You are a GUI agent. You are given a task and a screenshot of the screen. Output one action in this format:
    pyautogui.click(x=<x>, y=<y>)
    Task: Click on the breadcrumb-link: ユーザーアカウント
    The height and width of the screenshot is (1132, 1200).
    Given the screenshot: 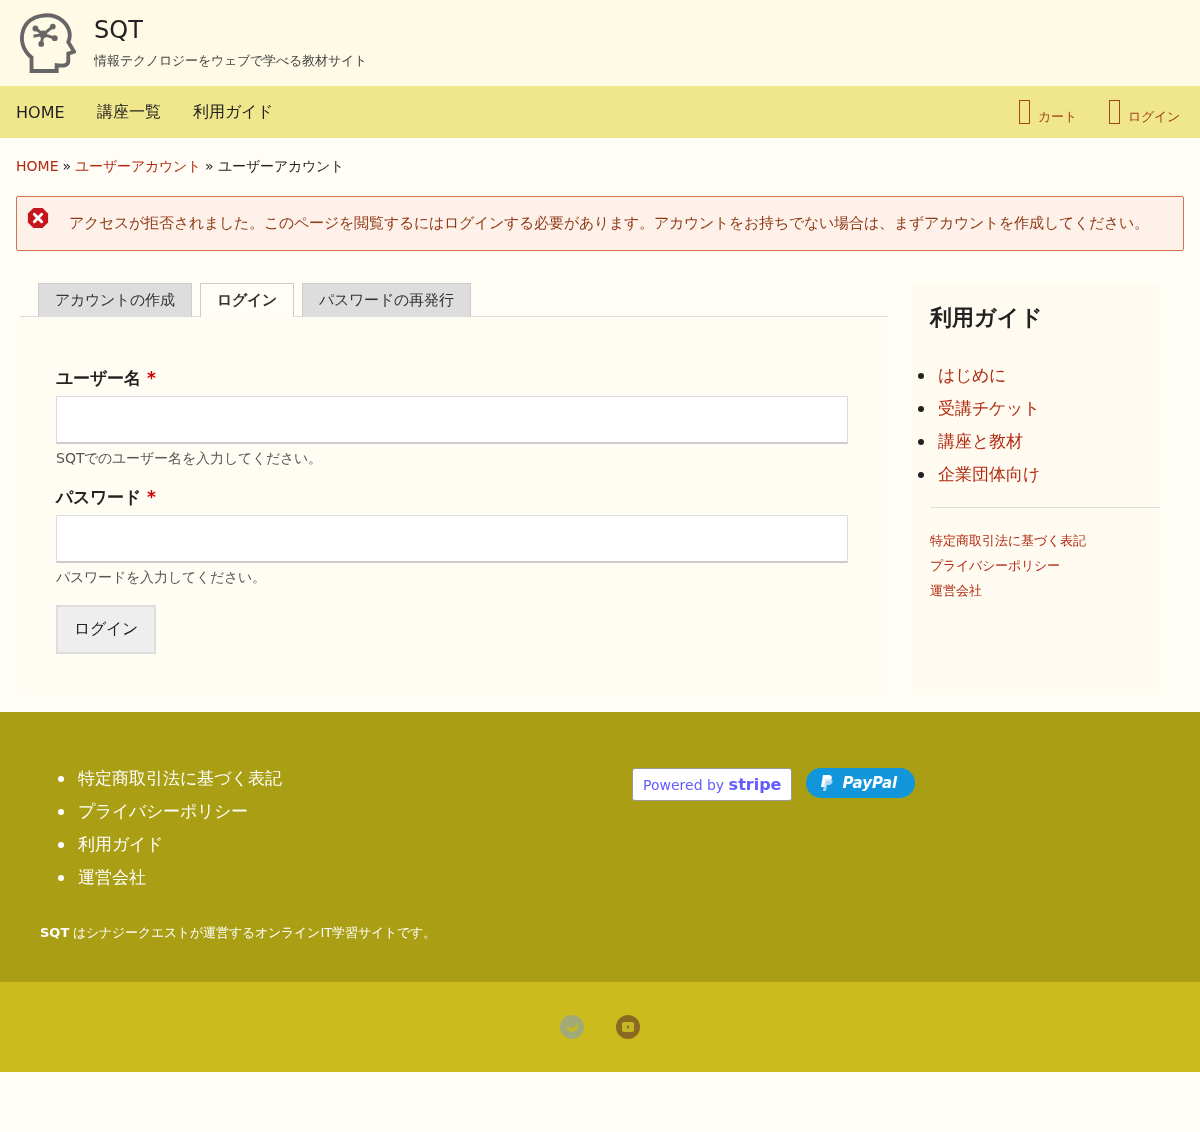 What is the action you would take?
    pyautogui.click(x=138, y=167)
    